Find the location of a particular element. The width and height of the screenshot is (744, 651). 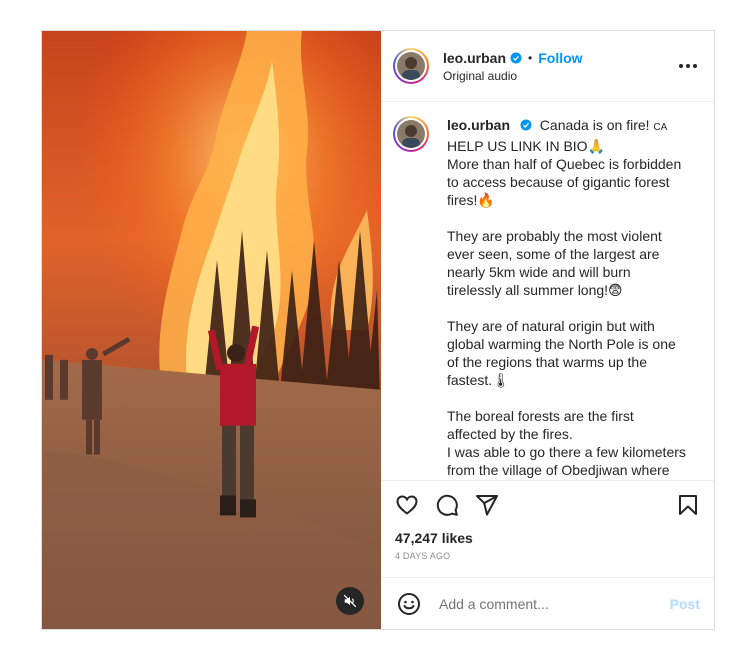

audio-label: Original audio is located at coordinates (559, 76).